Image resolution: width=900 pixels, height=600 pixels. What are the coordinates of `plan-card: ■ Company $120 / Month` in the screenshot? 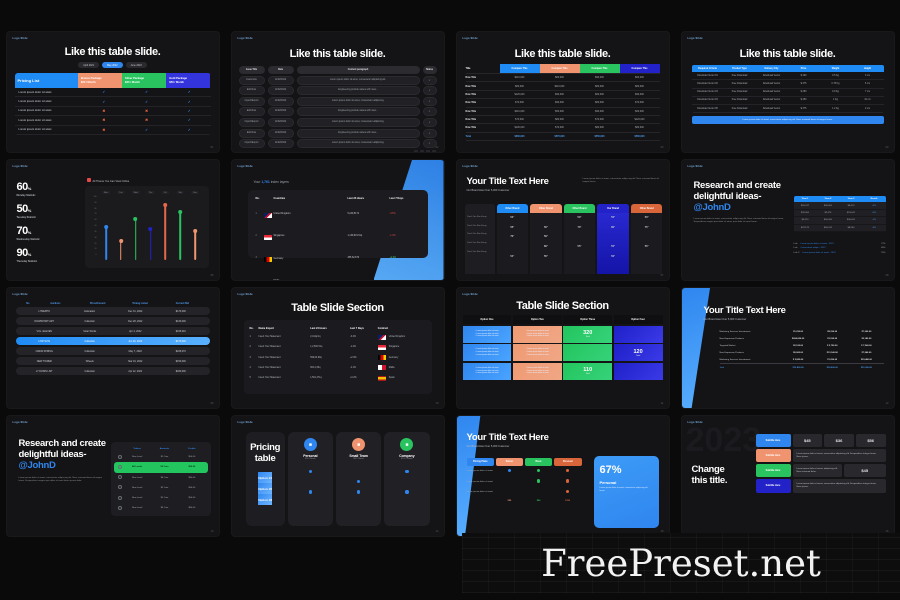 It's located at (407, 479).